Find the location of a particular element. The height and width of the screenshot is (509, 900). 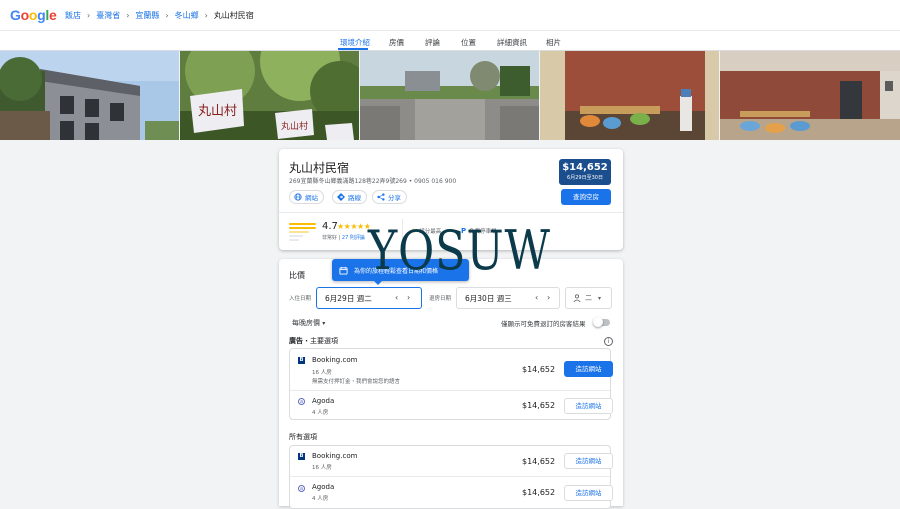

guests-selector: 二 ▾ is located at coordinates (588, 298).